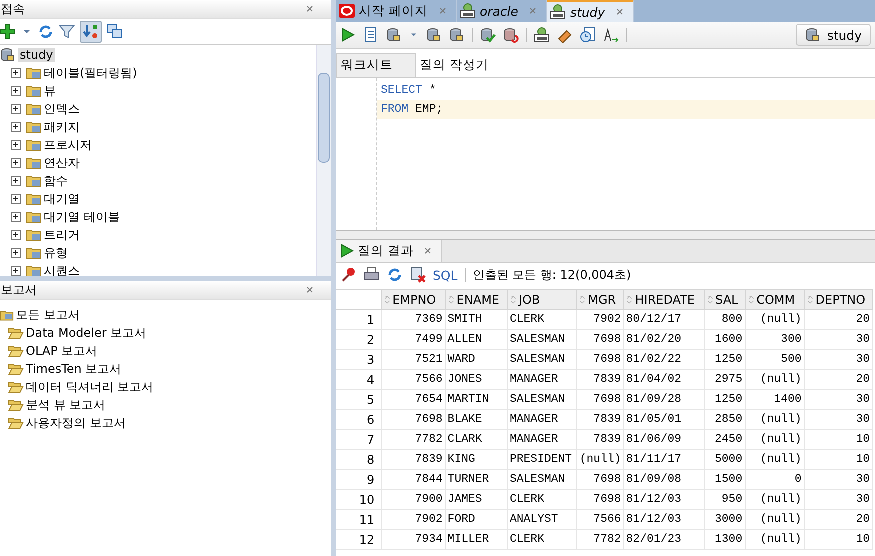  What do you see at coordinates (82, 217) in the screenshot?
I see `tree-item: 대기열 테이블` at bounding box center [82, 217].